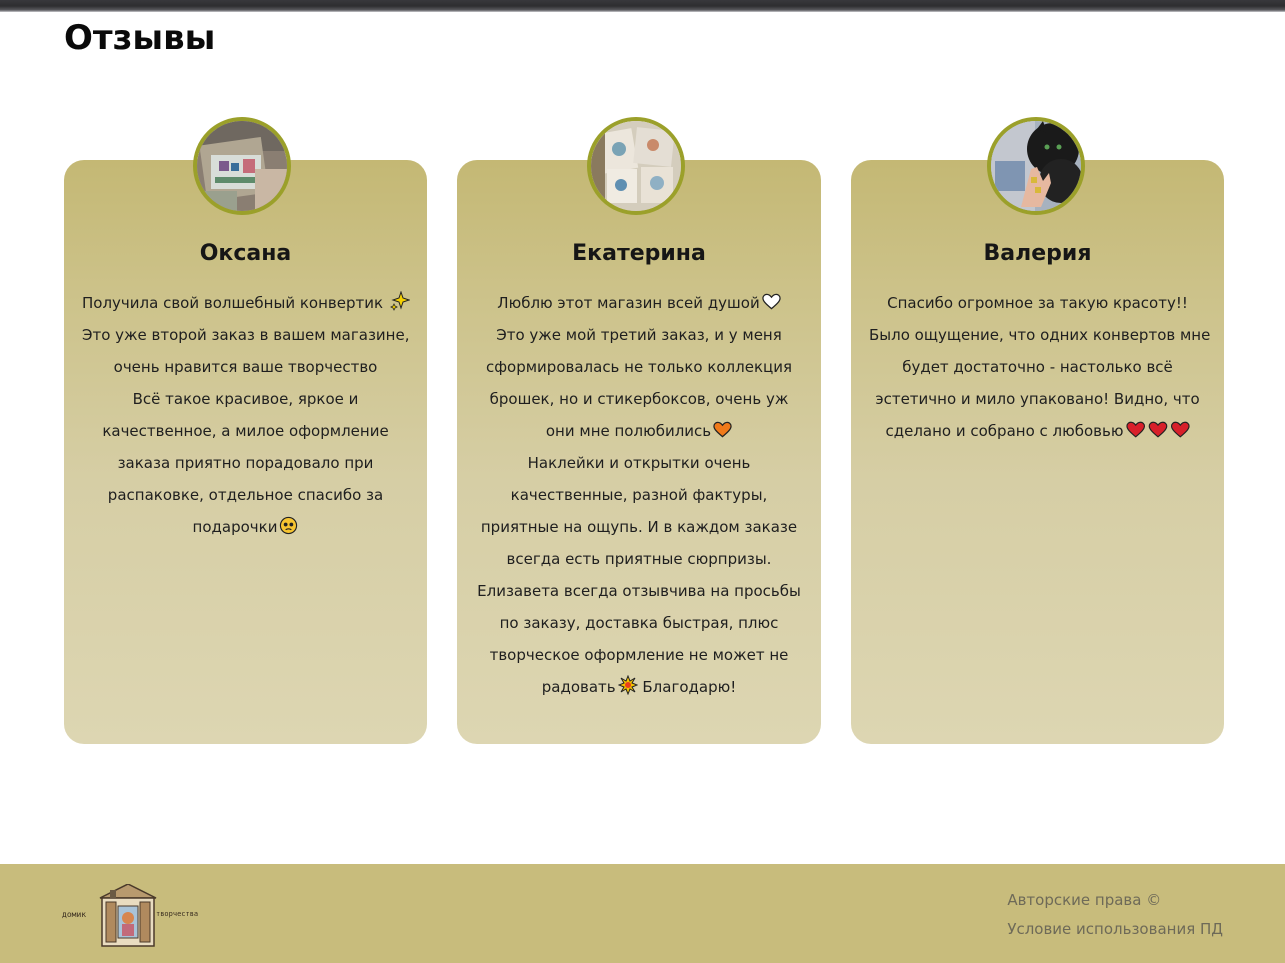 Image resolution: width=1285 pixels, height=963 pixels. Describe the element at coordinates (1037, 253) in the screenshot. I see `reviewer-name: Валерия` at that location.